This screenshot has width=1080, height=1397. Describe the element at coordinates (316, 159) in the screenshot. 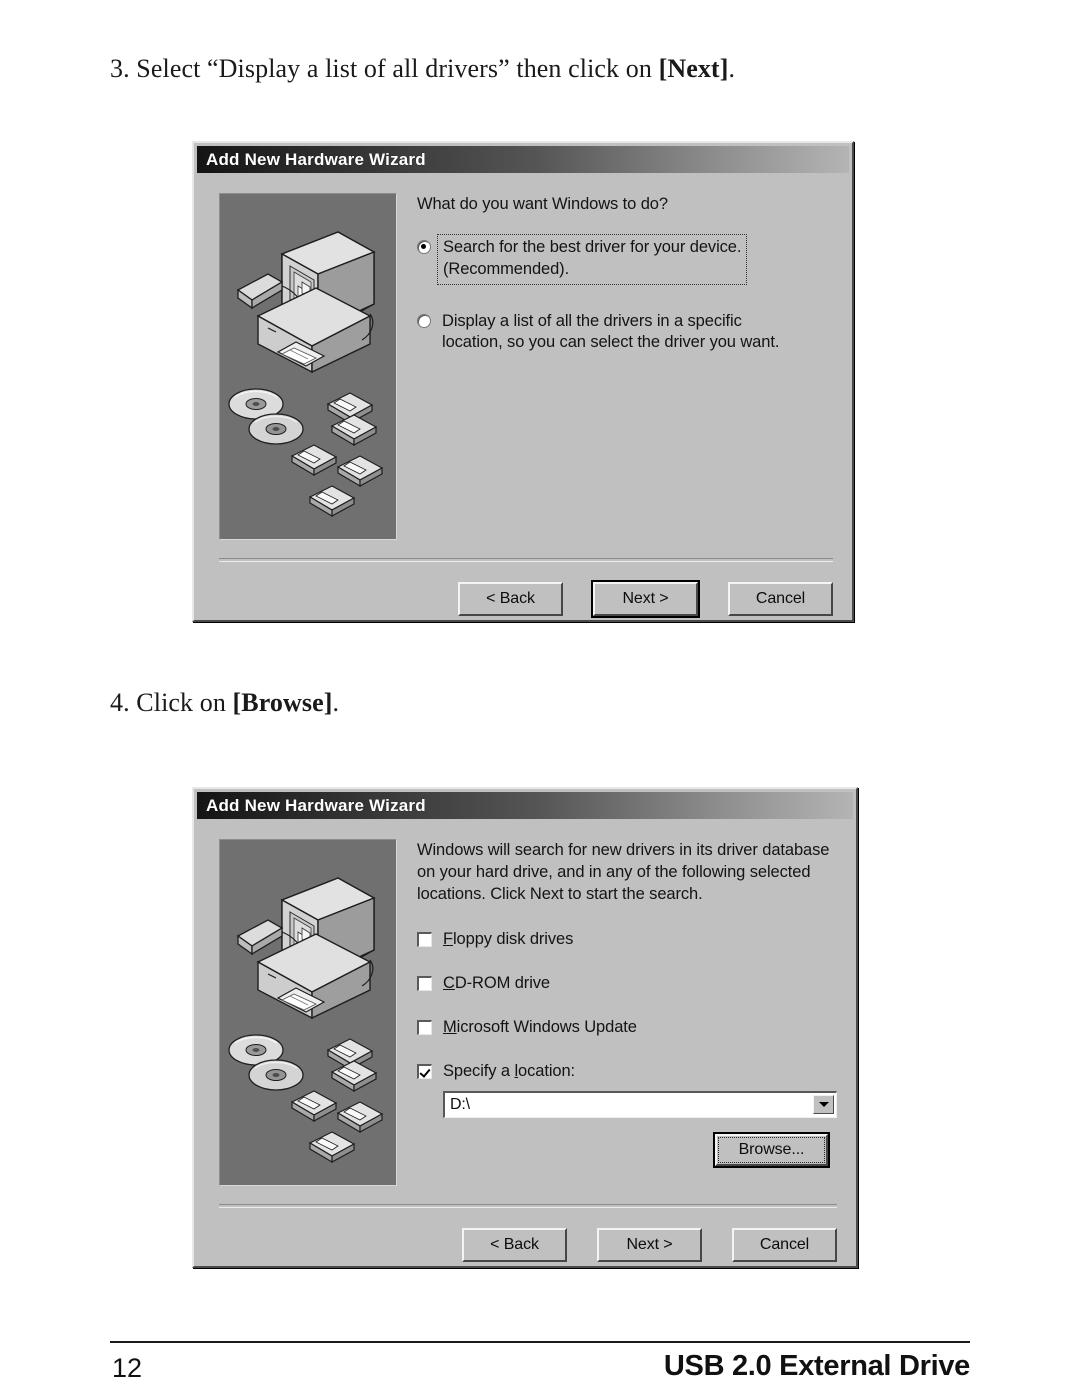

I see `dialog-1-title: Add New Hardware Wizard` at that location.